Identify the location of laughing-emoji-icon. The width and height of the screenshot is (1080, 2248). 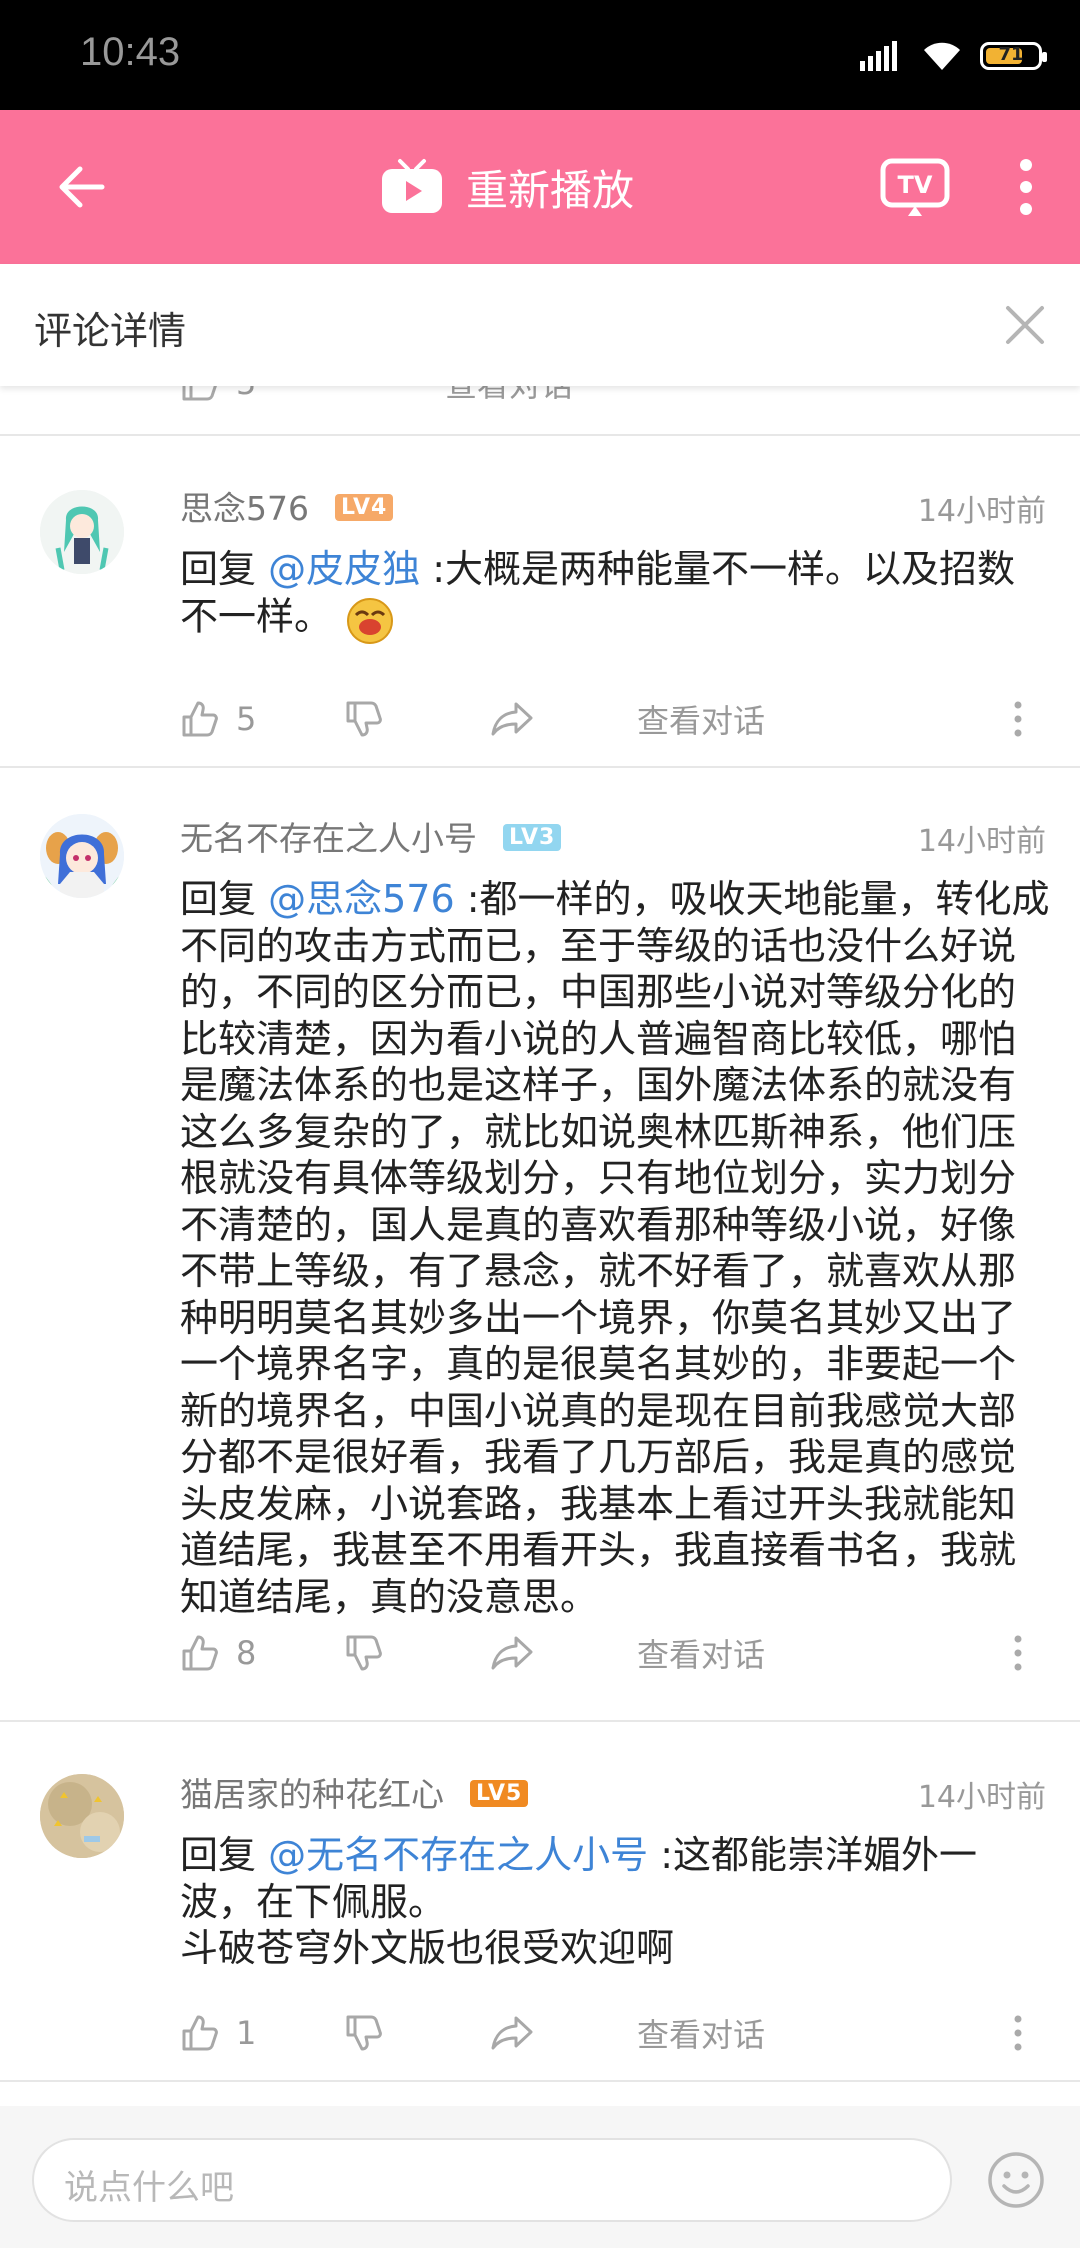
(370, 620).